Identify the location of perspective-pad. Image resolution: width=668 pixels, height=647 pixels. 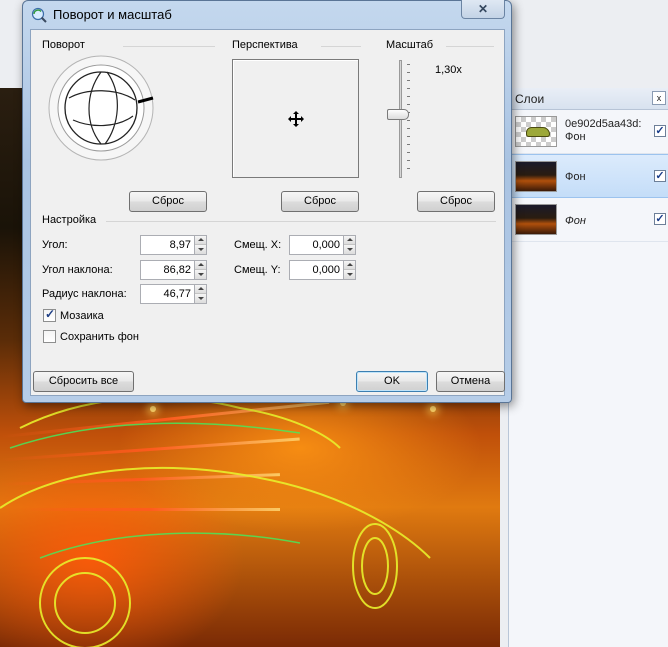
(295, 118).